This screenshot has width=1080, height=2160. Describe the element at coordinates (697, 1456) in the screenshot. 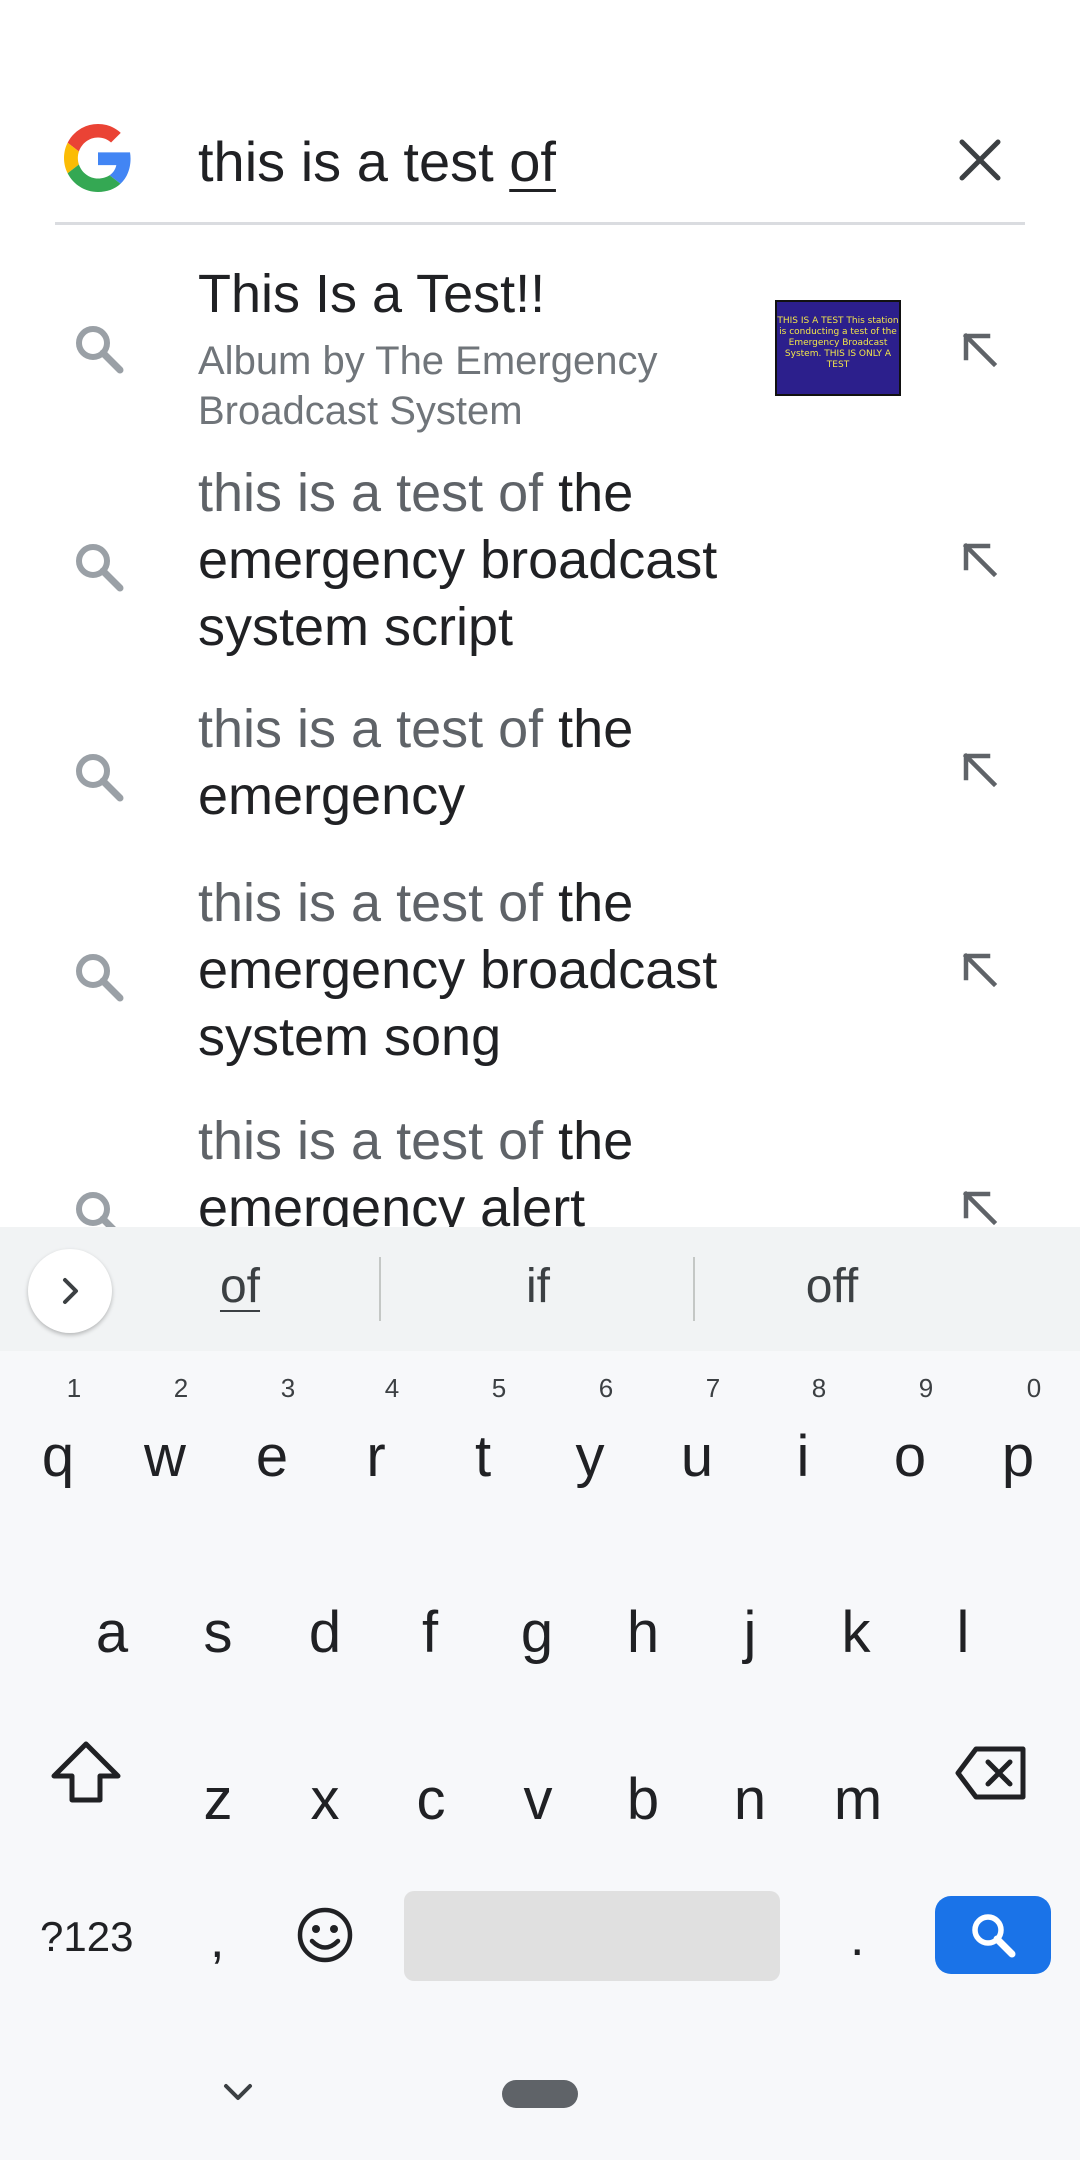

I see `key-letter: u` at that location.